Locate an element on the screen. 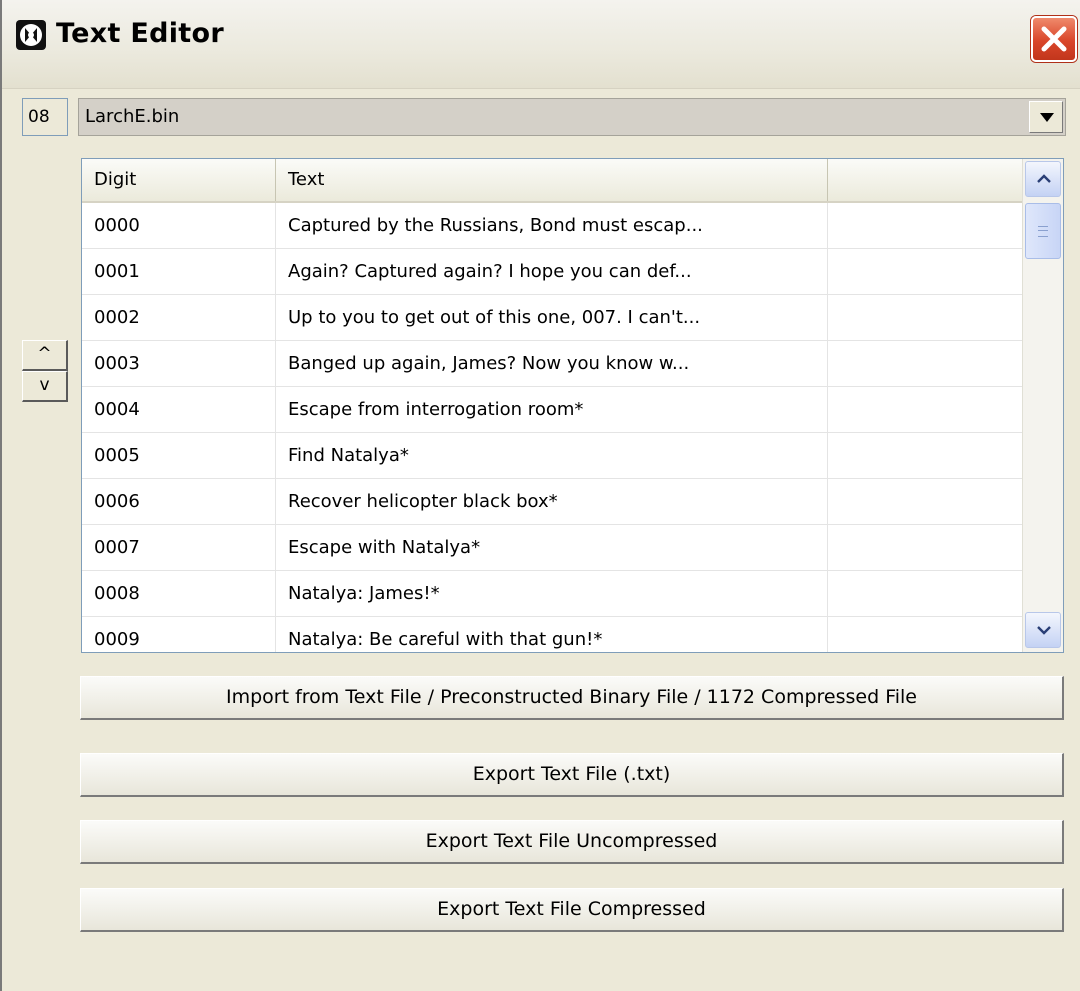 This screenshot has width=1080, height=991. file-dropdown: LarchE.bin is located at coordinates (572, 117).